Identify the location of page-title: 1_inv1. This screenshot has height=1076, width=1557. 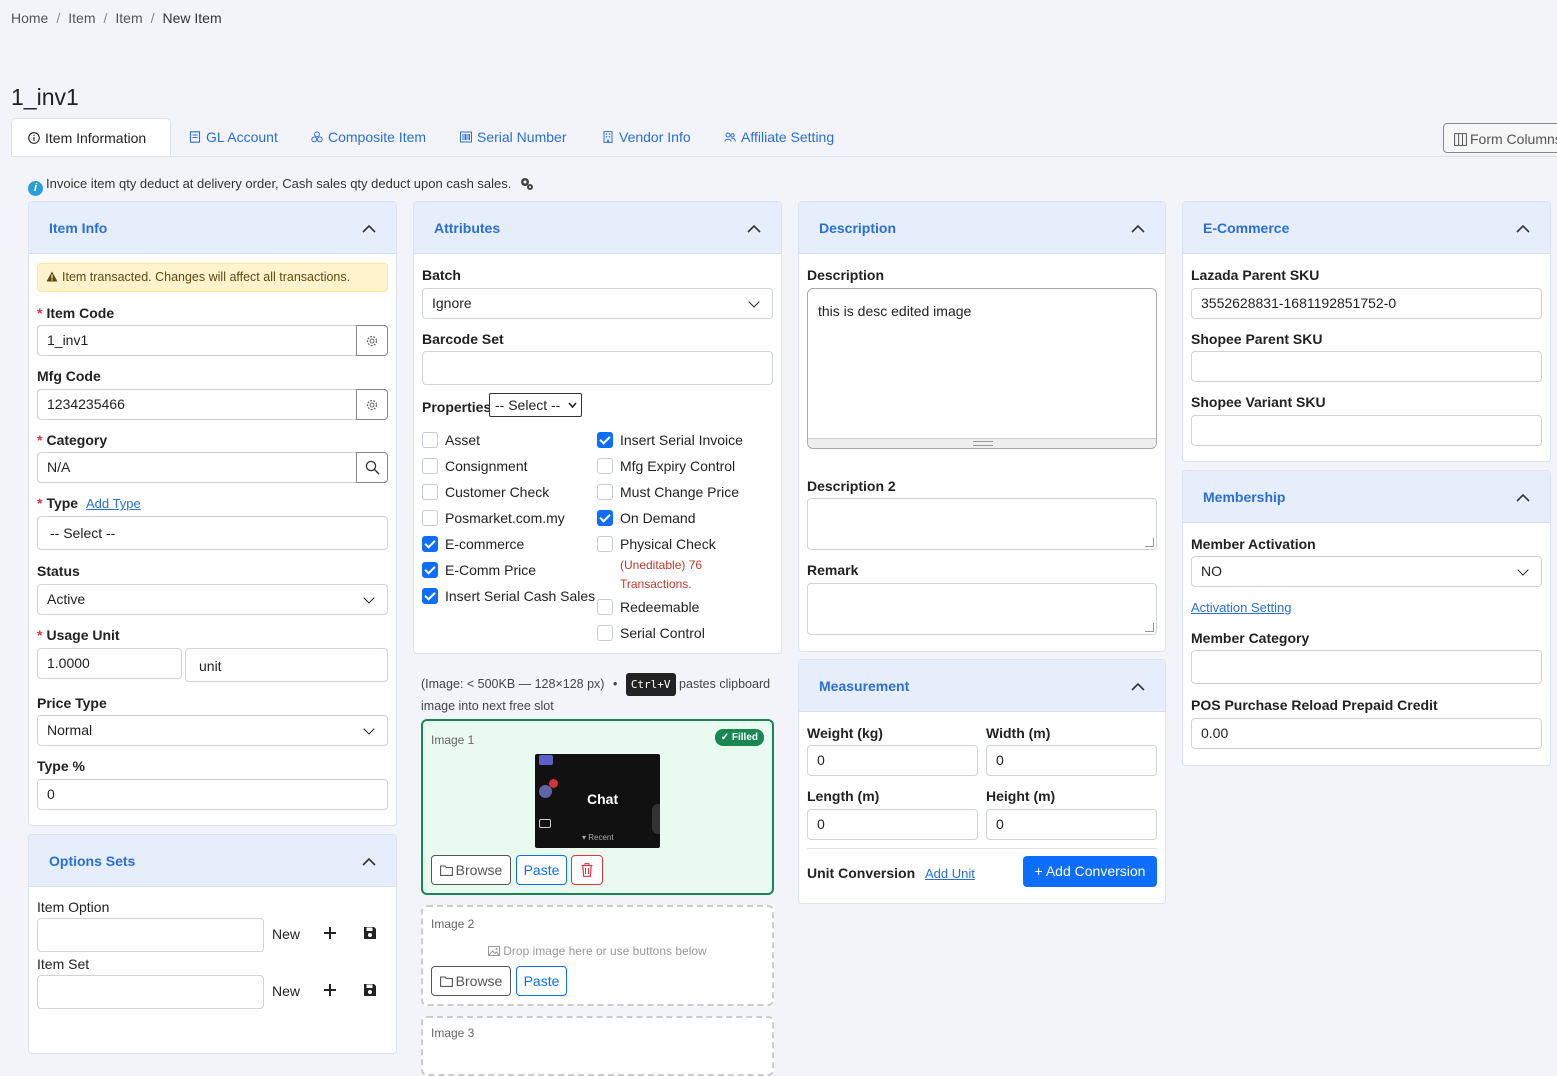
(45, 97).